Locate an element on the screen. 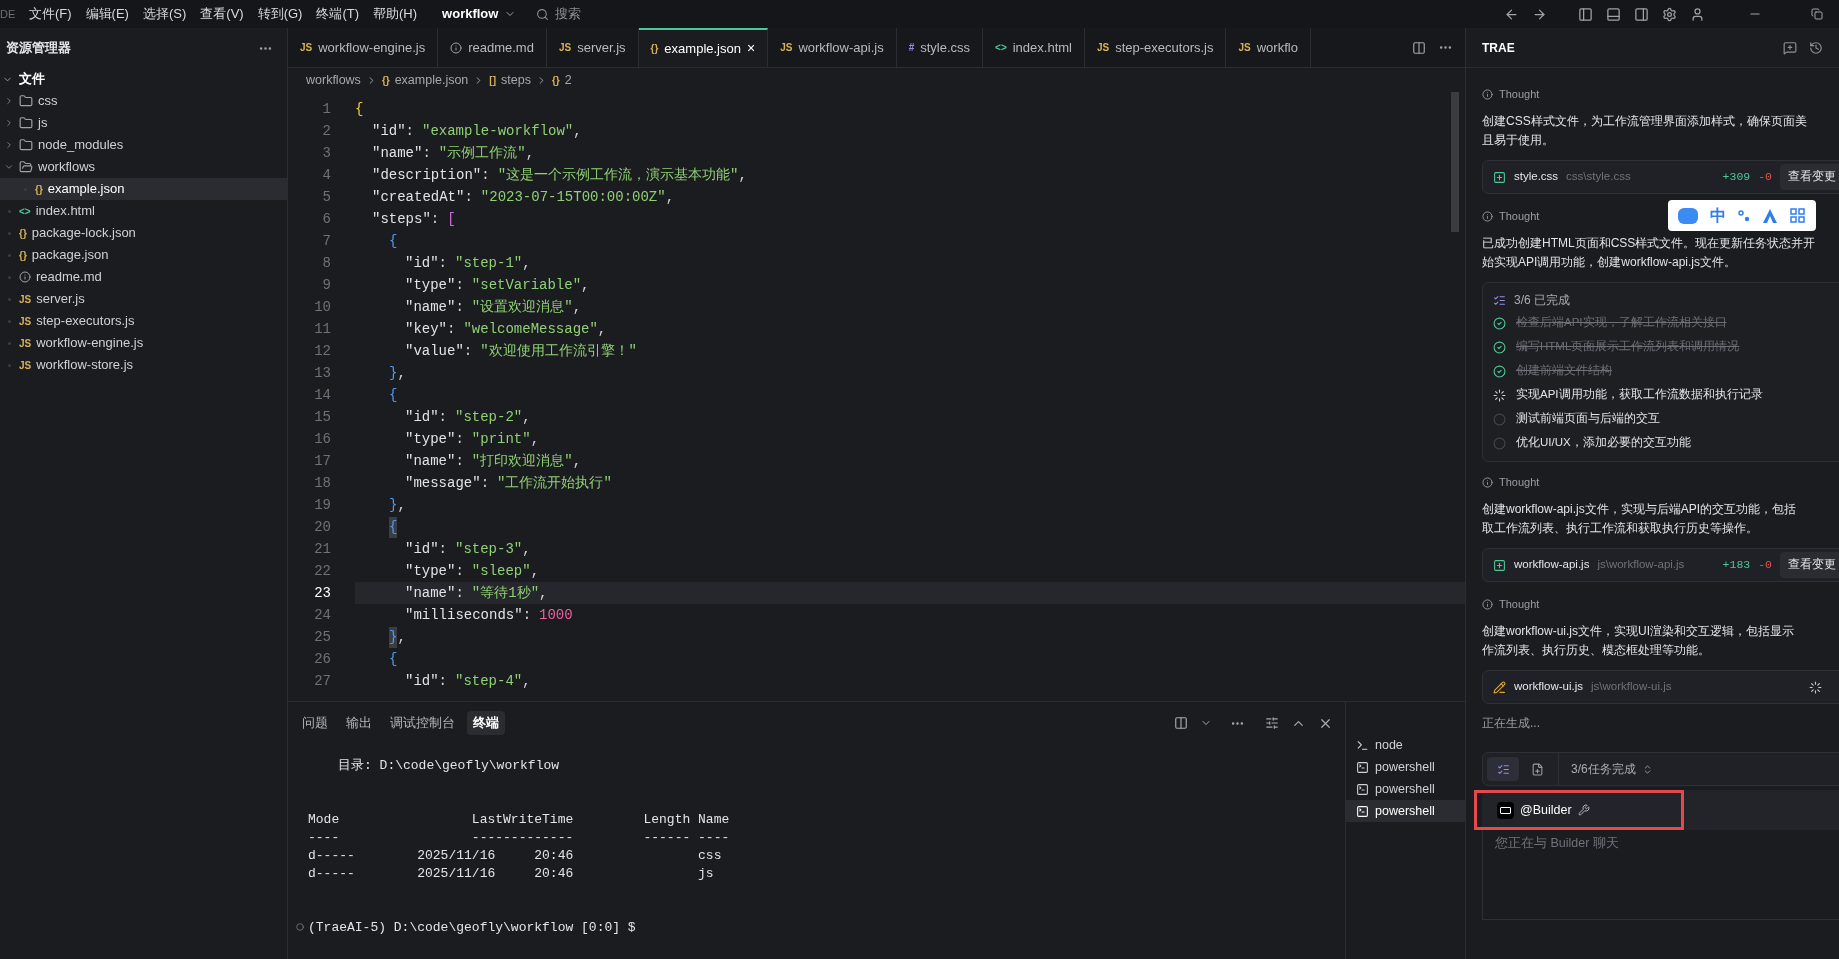  line-number: 17 is located at coordinates (322, 461).